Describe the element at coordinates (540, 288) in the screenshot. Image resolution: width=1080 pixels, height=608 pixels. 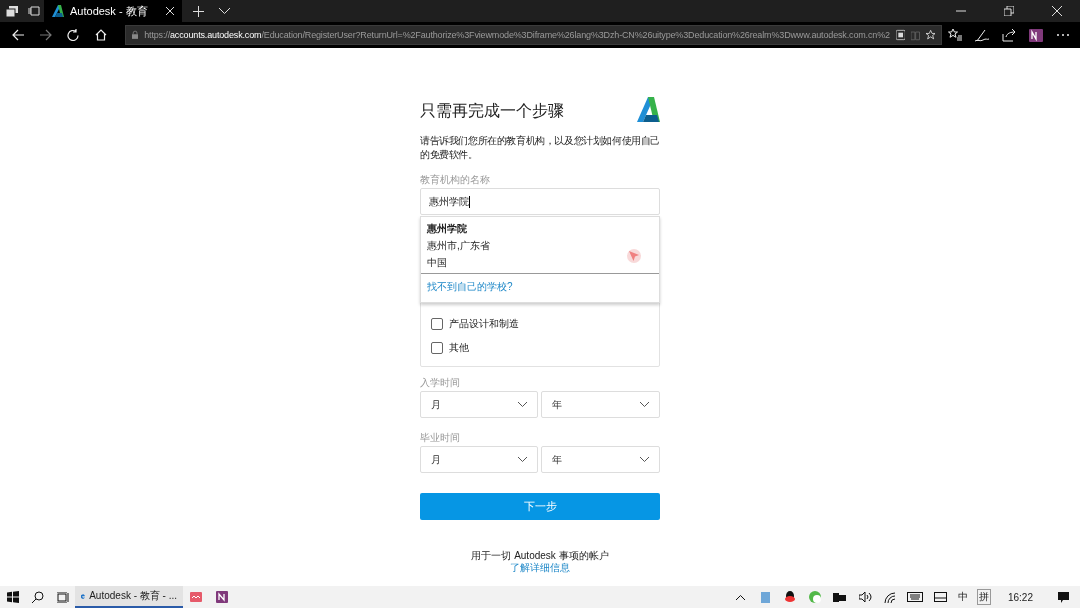
I see `not-found-link: 找不到自己的学校?` at that location.